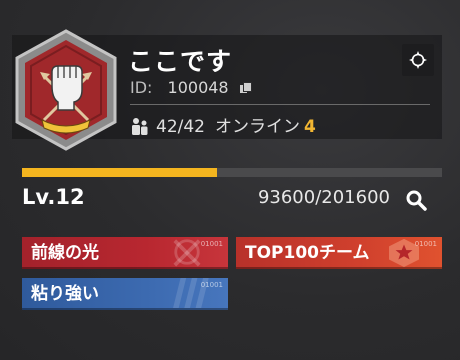 This screenshot has height=360, width=460. I want to click on search-icon, so click(416, 200).